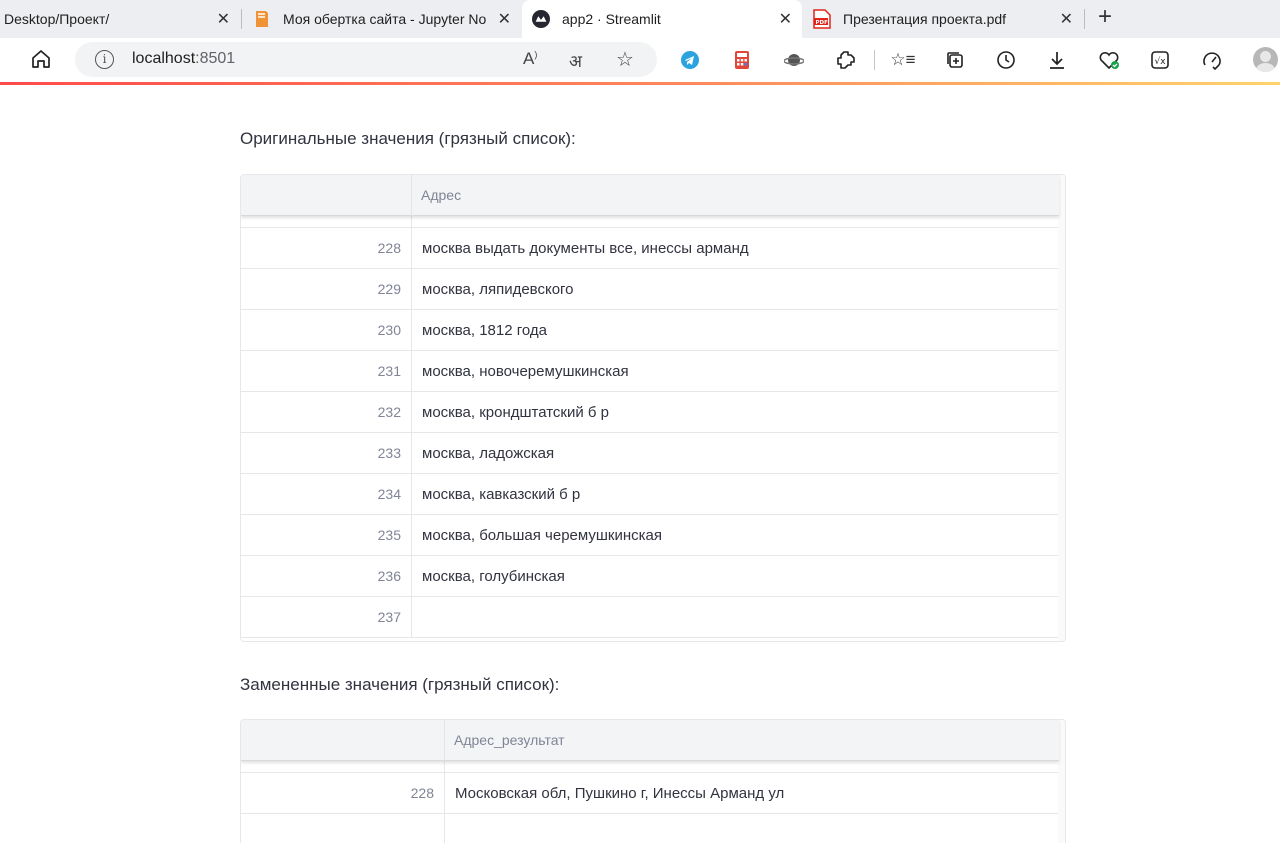  Describe the element at coordinates (493, 576) in the screenshot. I see `address-cell: москва, голубинская` at that location.